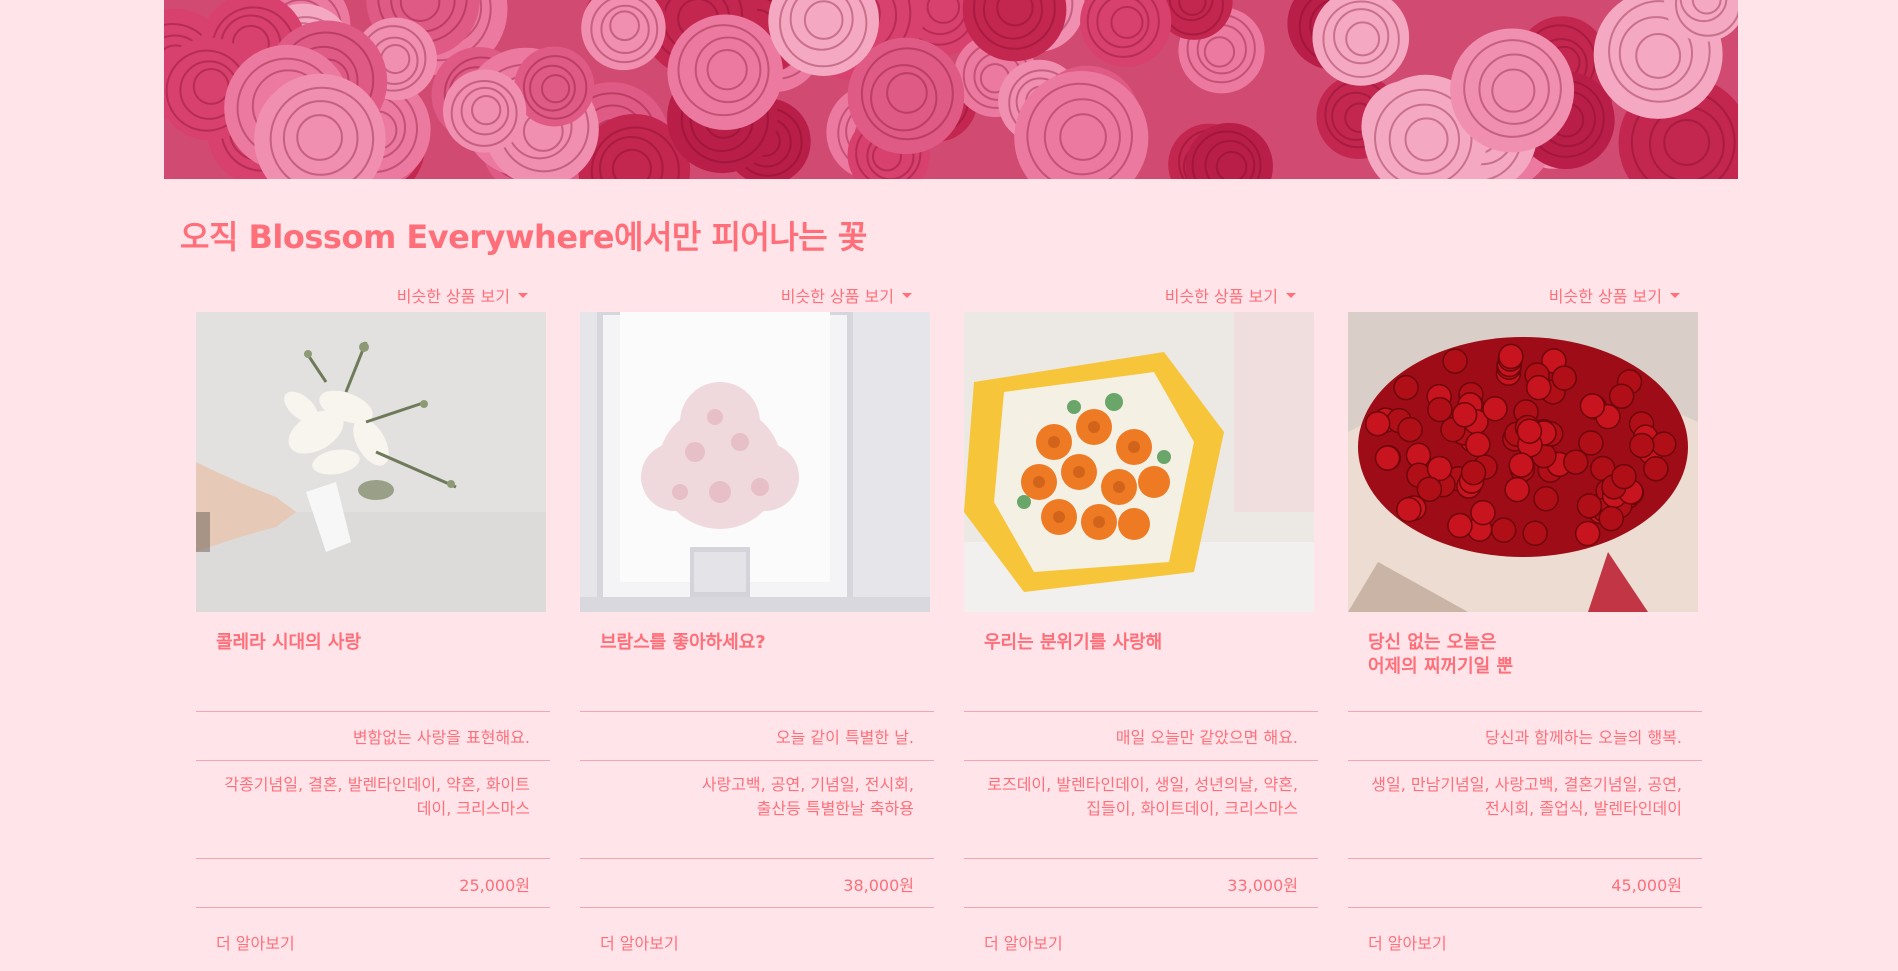 This screenshot has width=1898, height=971. I want to click on occasions-line-1: 로즈데이, 발렌타인데이, 생일, 성년의날, 약혼,, so click(1142, 784).